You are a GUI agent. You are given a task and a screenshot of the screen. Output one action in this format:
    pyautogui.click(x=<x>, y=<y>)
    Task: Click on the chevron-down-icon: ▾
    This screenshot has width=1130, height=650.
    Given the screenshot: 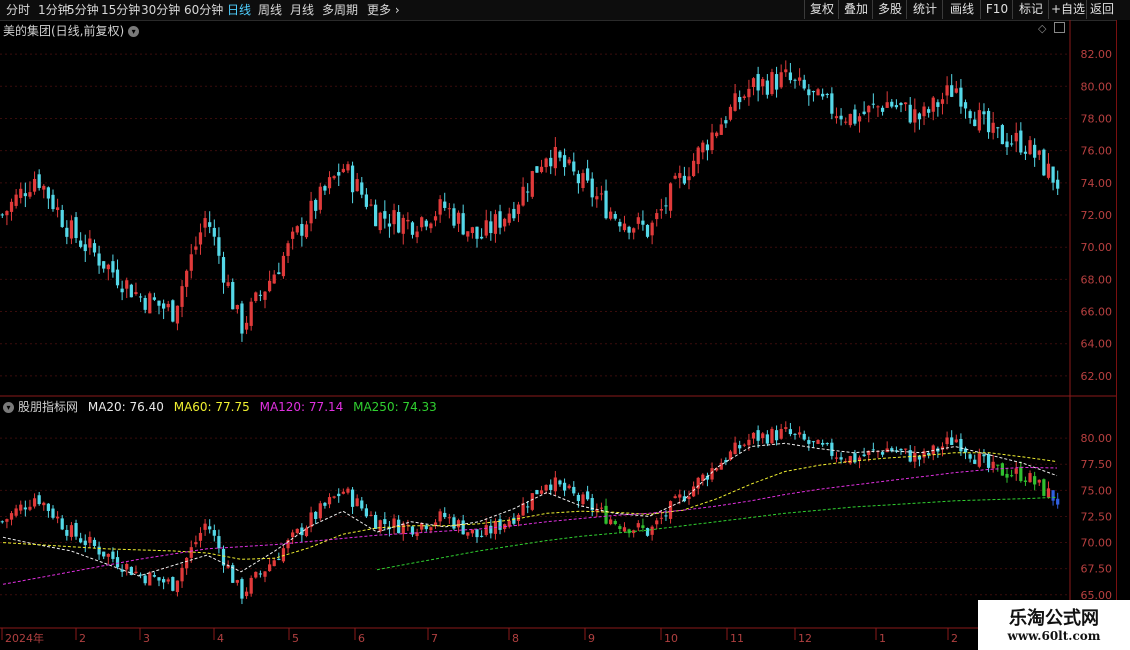 What is the action you would take?
    pyautogui.click(x=8, y=407)
    